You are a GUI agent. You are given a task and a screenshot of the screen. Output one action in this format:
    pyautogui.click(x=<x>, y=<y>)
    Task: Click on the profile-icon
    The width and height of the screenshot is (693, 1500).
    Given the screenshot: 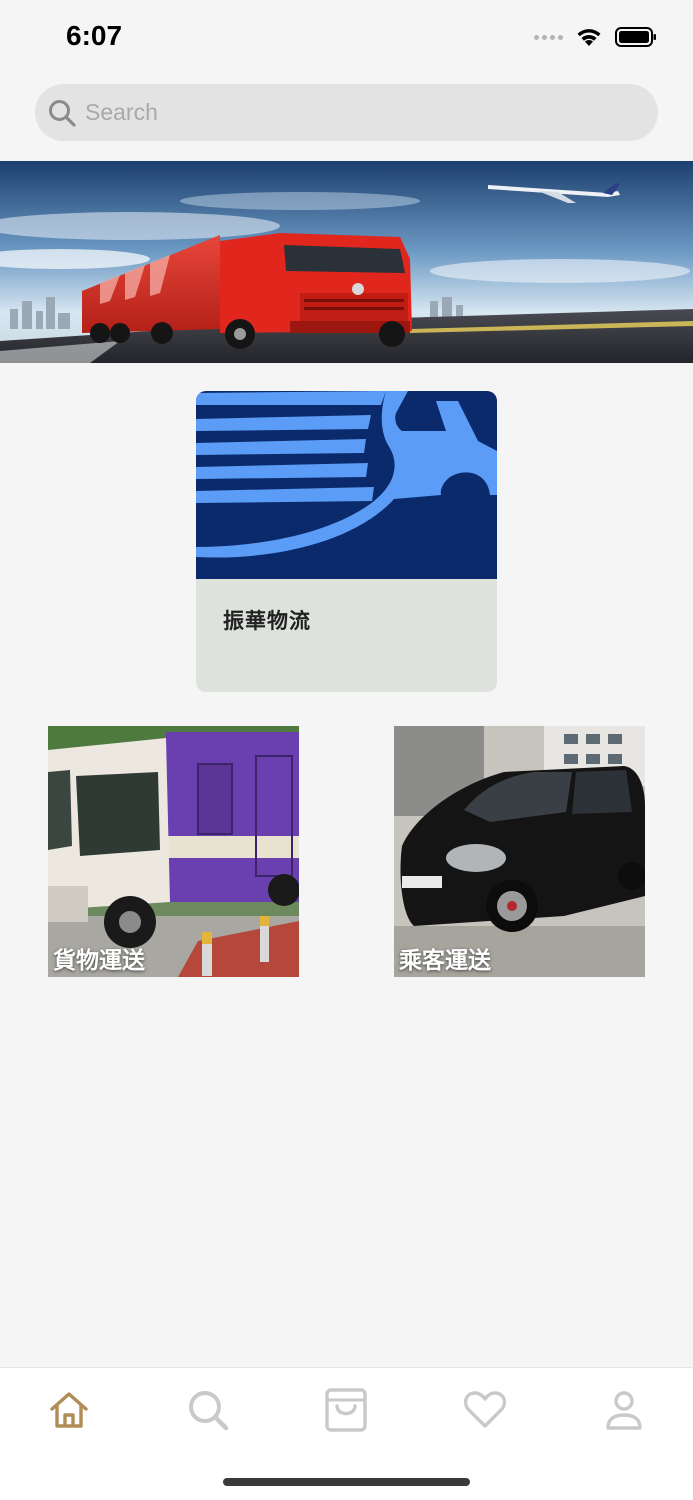 What is the action you would take?
    pyautogui.click(x=624, y=1410)
    